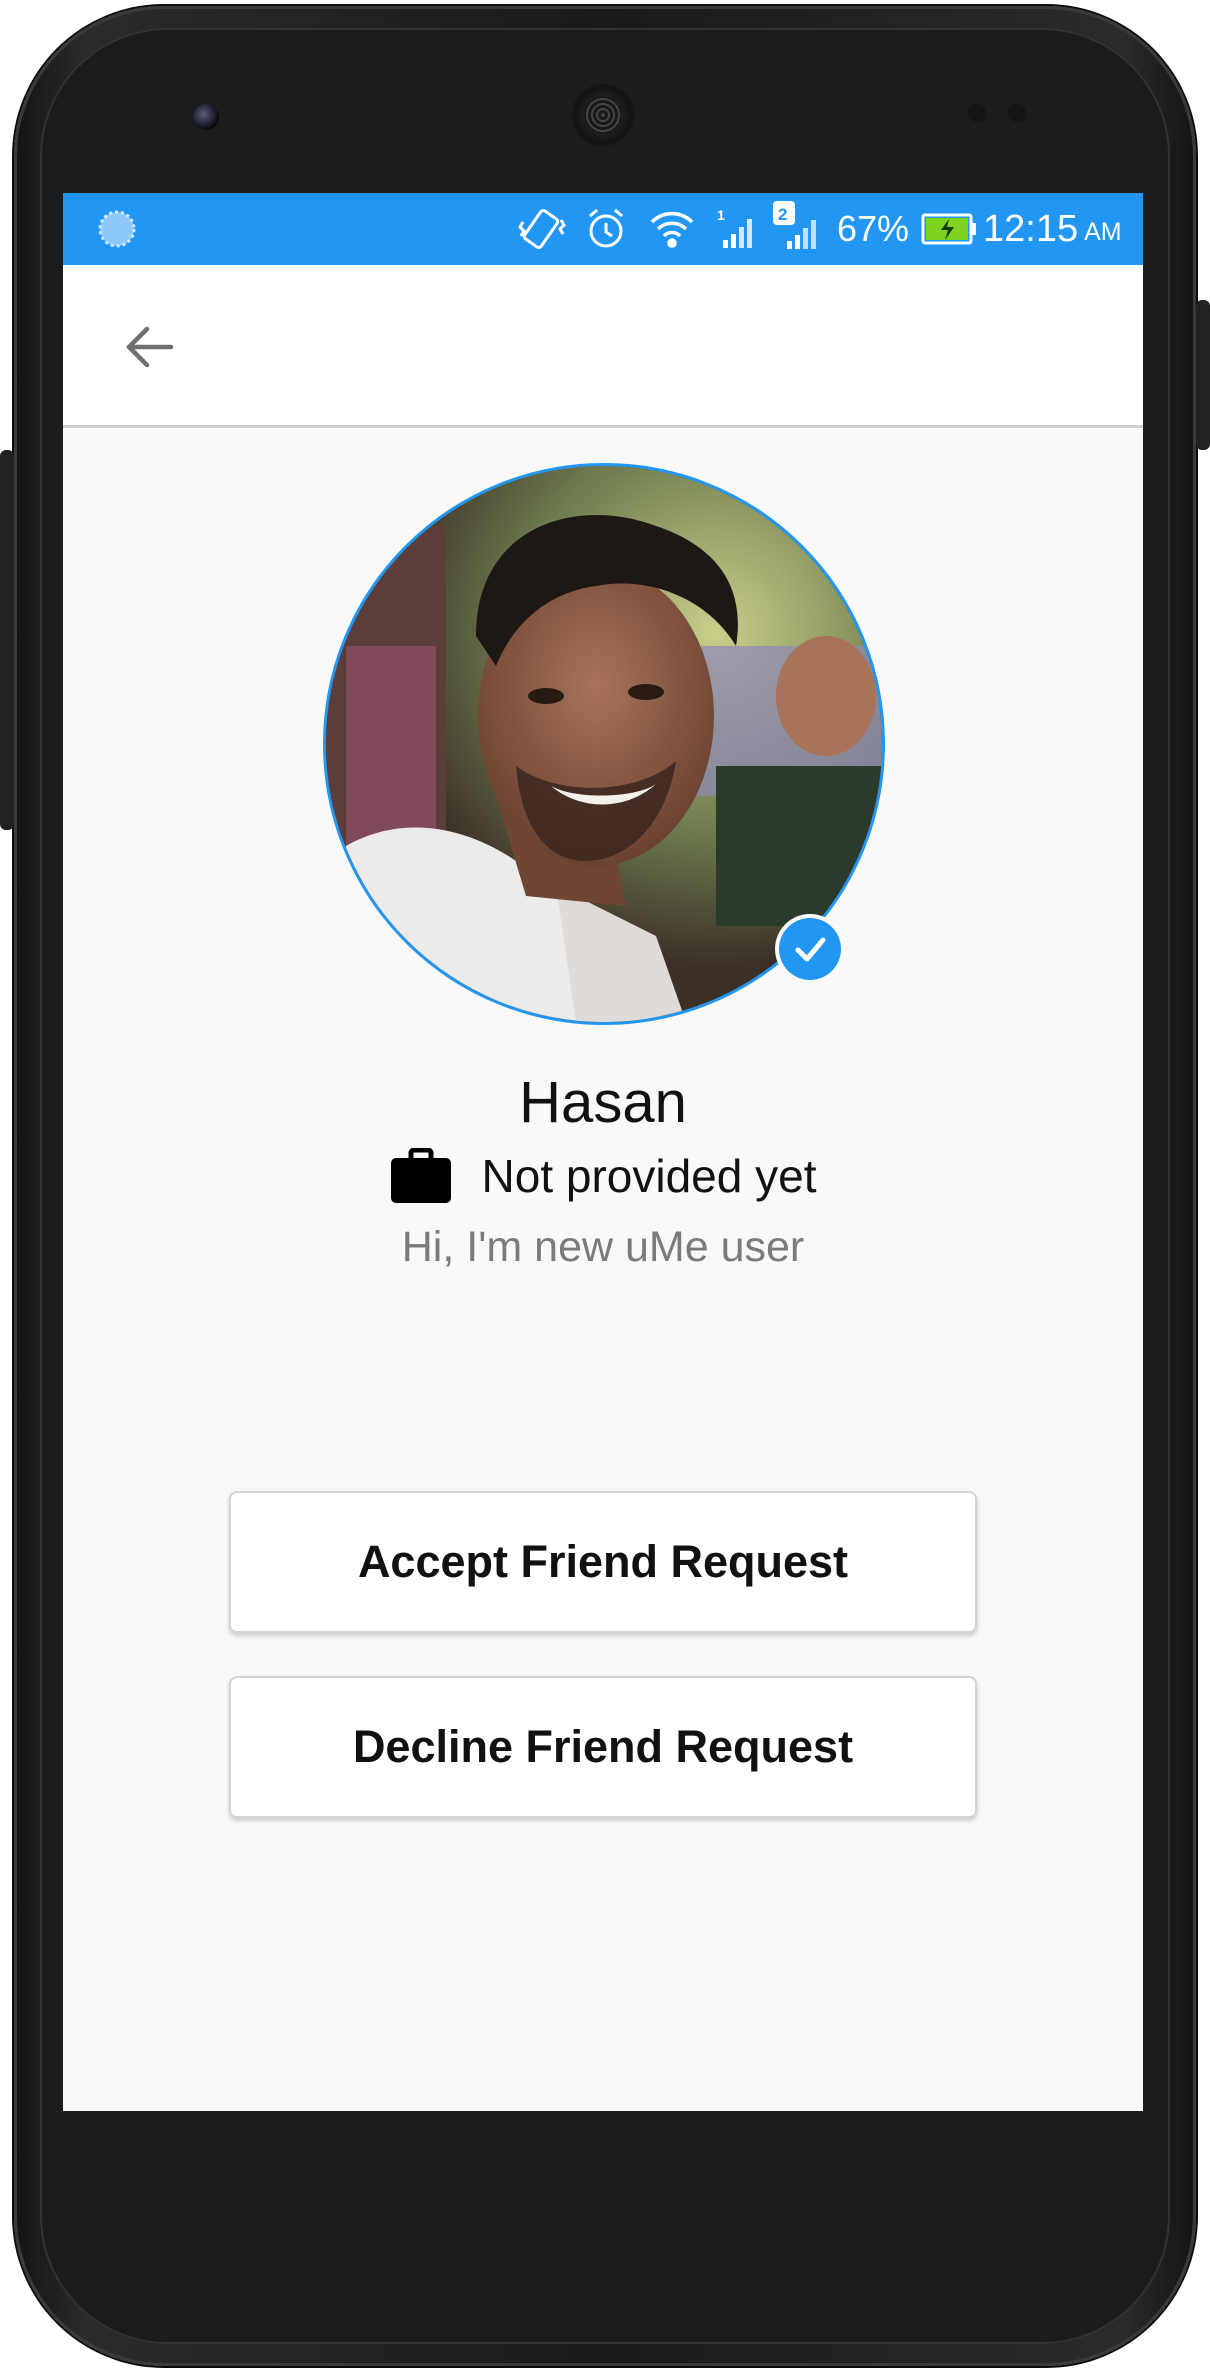  What do you see at coordinates (542, 229) in the screenshot?
I see `vibrate-icon` at bounding box center [542, 229].